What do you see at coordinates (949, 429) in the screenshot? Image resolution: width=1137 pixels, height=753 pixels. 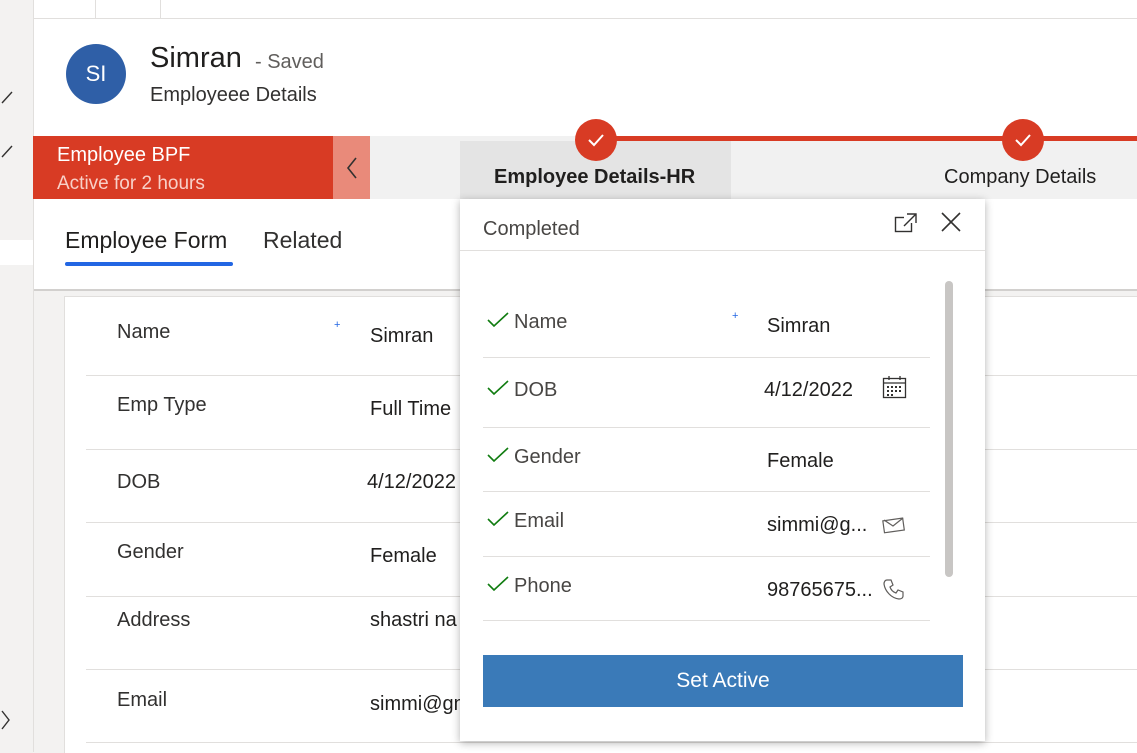 I see `flyout-scrollbar` at bounding box center [949, 429].